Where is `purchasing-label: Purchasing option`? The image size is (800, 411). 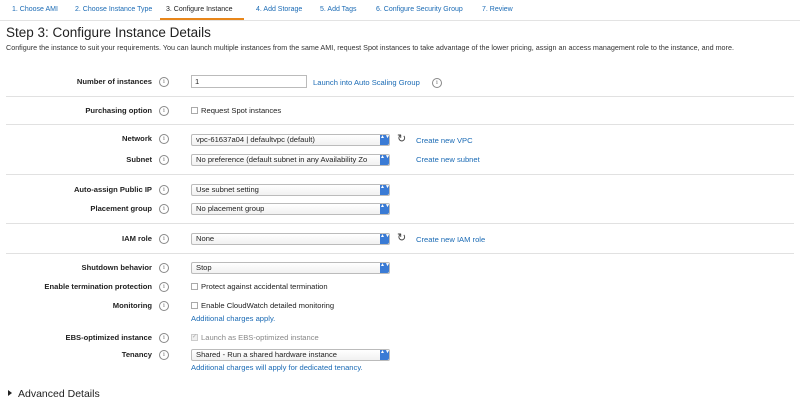
purchasing-label: Purchasing option is located at coordinates (118, 110).